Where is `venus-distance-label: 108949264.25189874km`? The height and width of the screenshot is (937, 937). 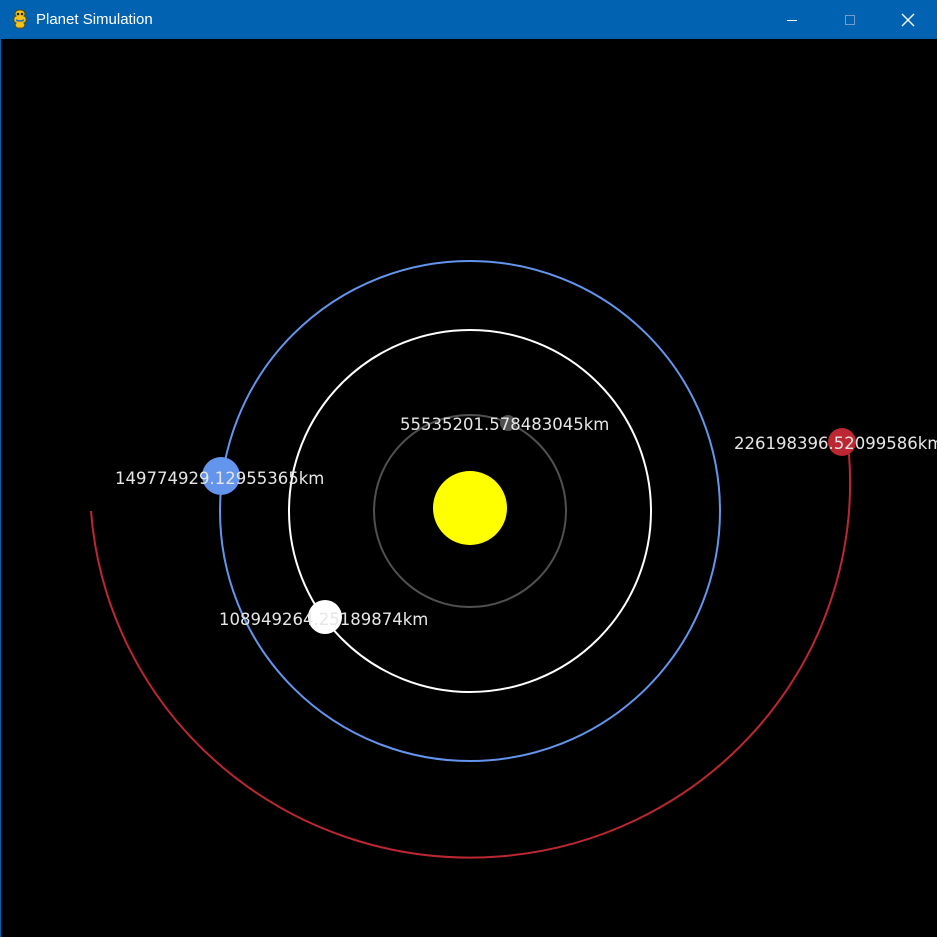 venus-distance-label: 108949264.25189874km is located at coordinates (323, 619).